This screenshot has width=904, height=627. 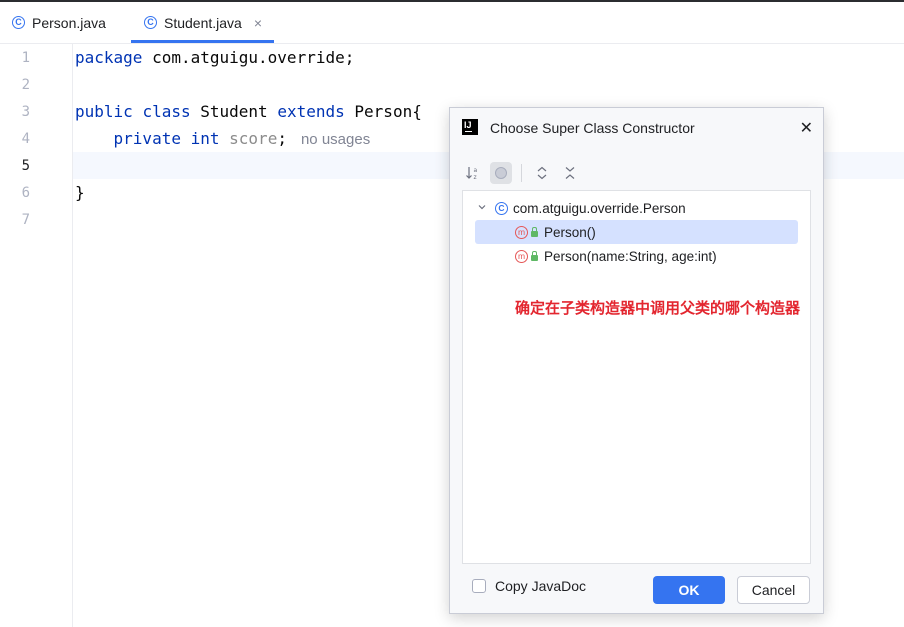 I want to click on dialog-toolbar: az, so click(x=521, y=173).